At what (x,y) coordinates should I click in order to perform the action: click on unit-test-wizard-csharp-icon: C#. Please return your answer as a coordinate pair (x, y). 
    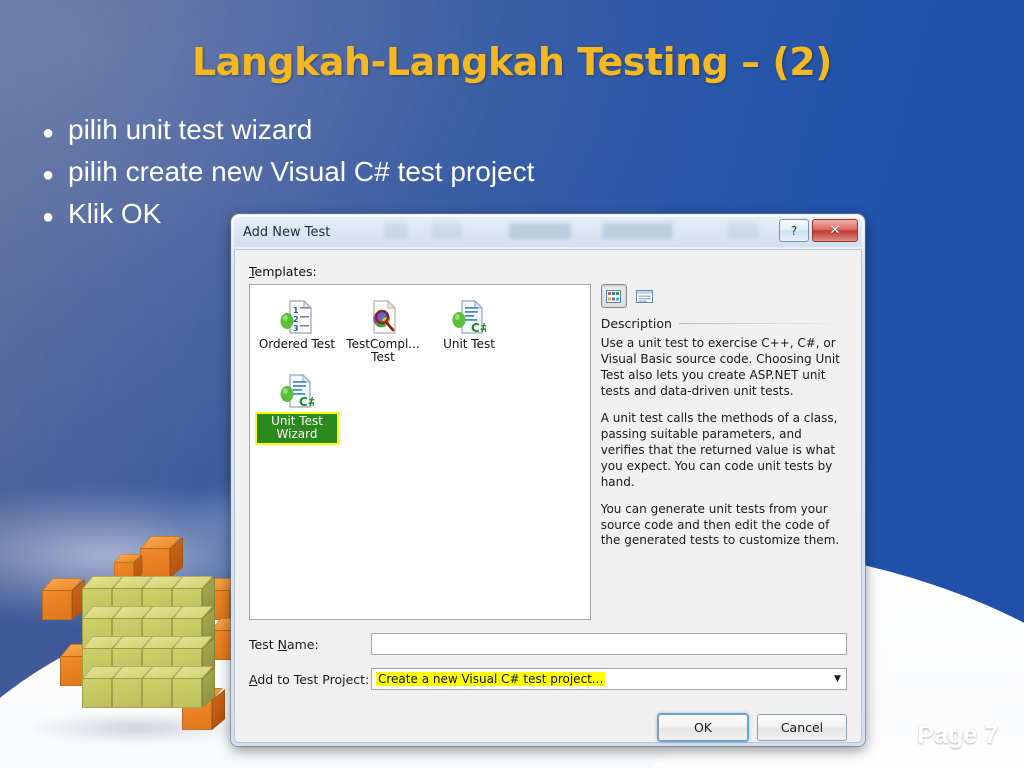
    Looking at the image, I should click on (297, 390).